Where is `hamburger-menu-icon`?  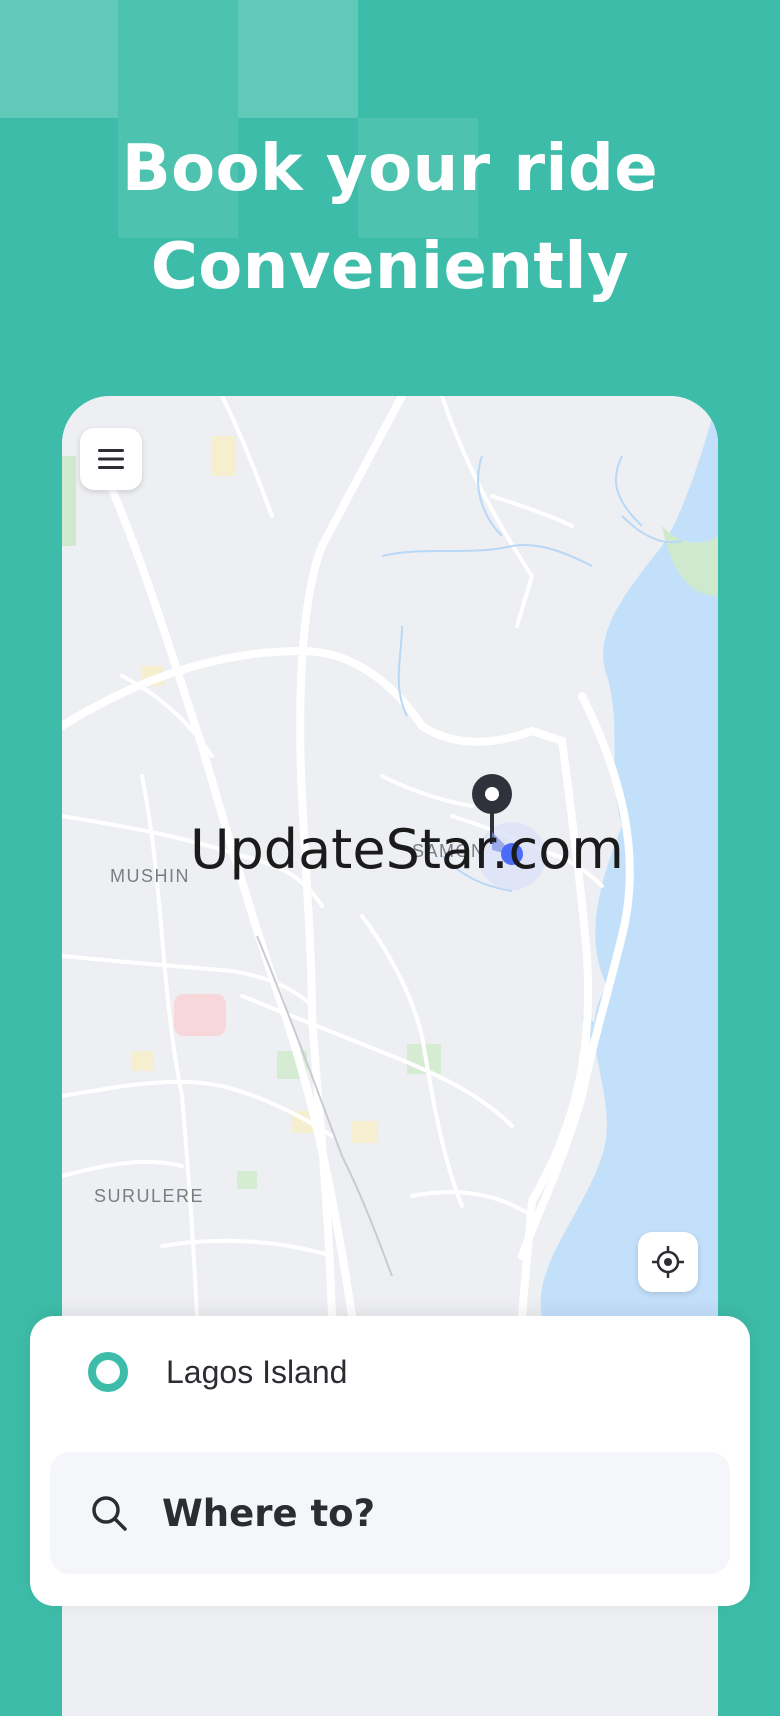
hamburger-menu-icon is located at coordinates (111, 459).